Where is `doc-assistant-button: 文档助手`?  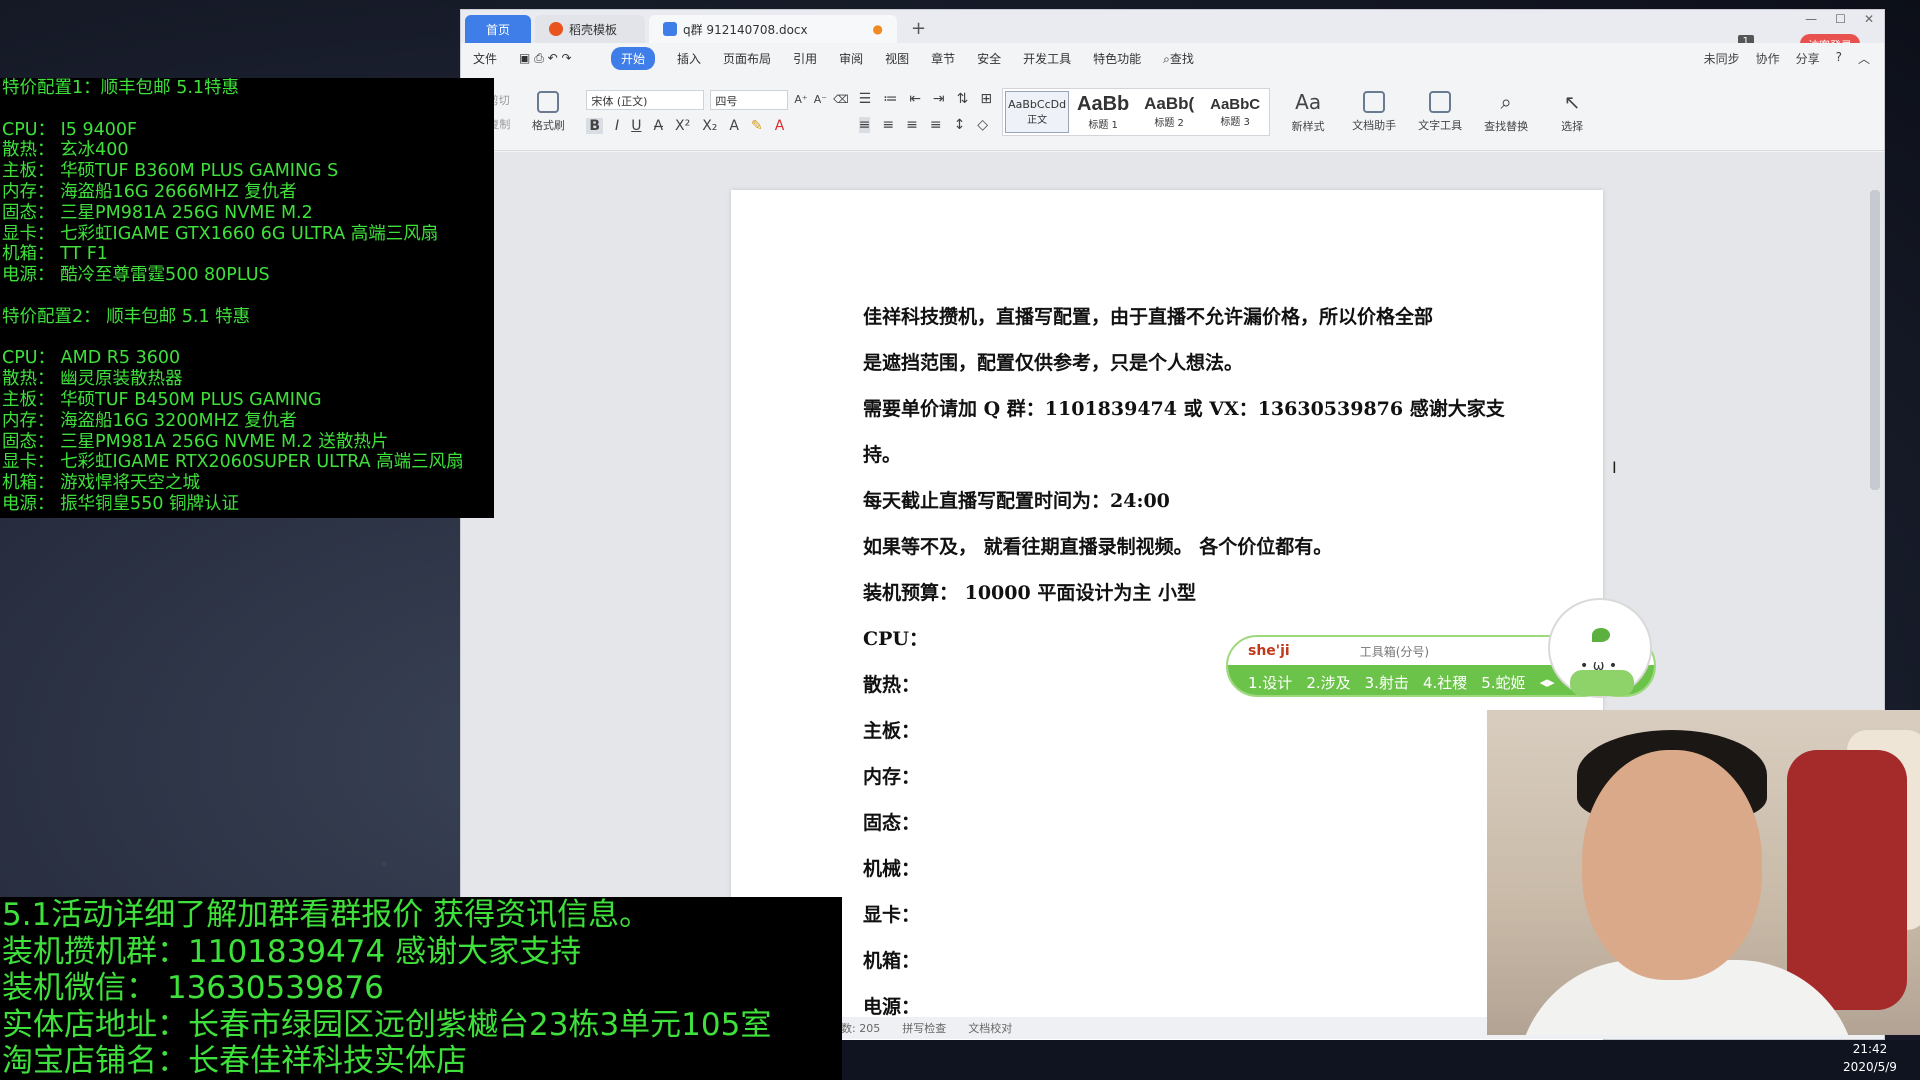 doc-assistant-button: 文档助手 is located at coordinates (1374, 111).